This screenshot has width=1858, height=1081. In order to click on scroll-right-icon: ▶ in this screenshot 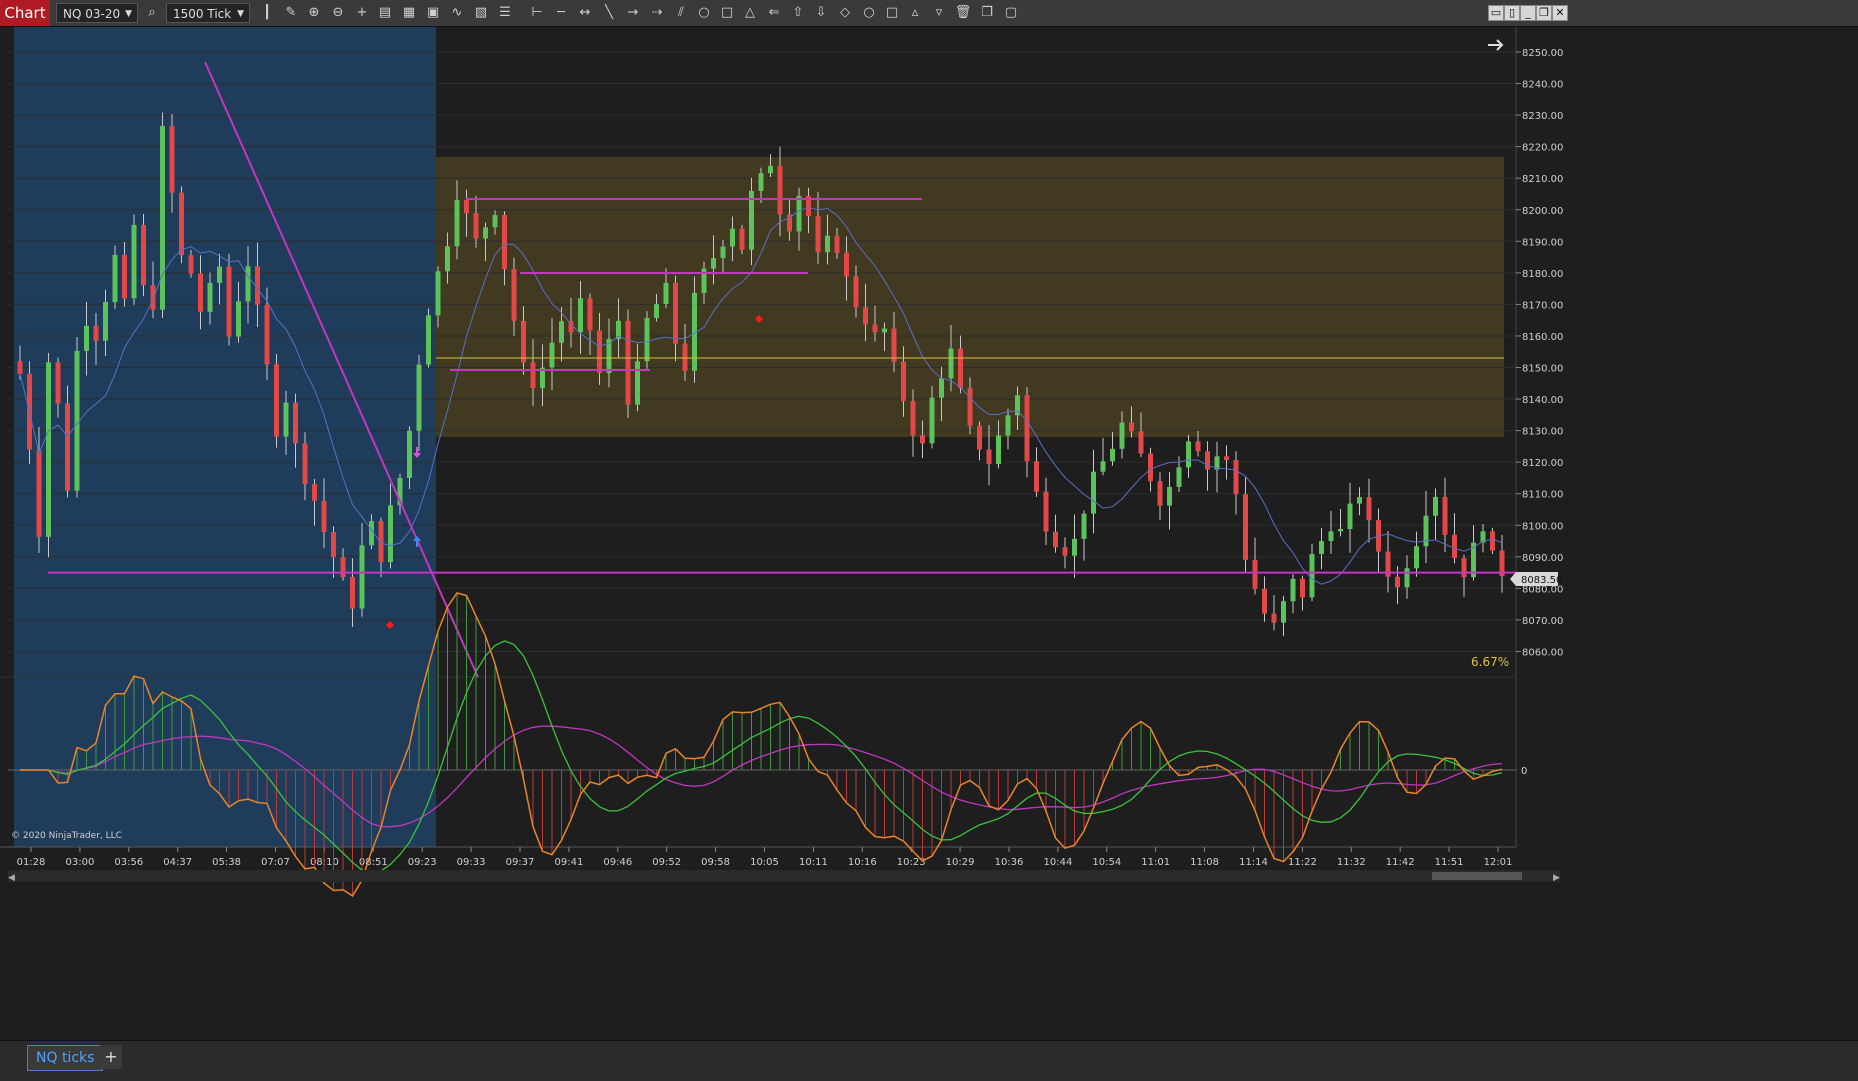, I will do `click(1556, 878)`.